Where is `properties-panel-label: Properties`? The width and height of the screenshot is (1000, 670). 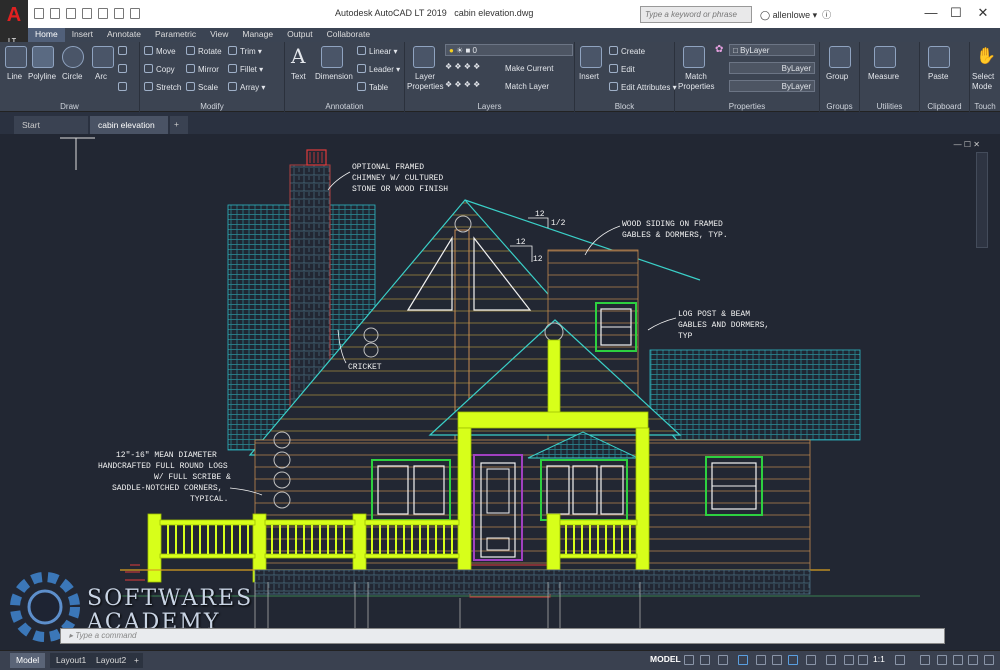
properties-panel-label: Properties is located at coordinates (747, 106).